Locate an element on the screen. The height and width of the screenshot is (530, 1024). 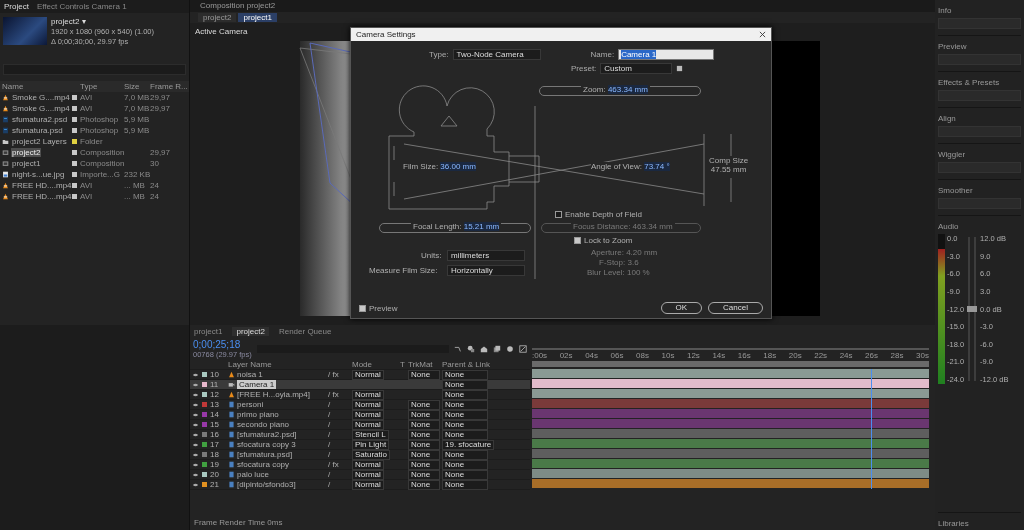
layer-name: palo luce is located at coordinates (253, 474).